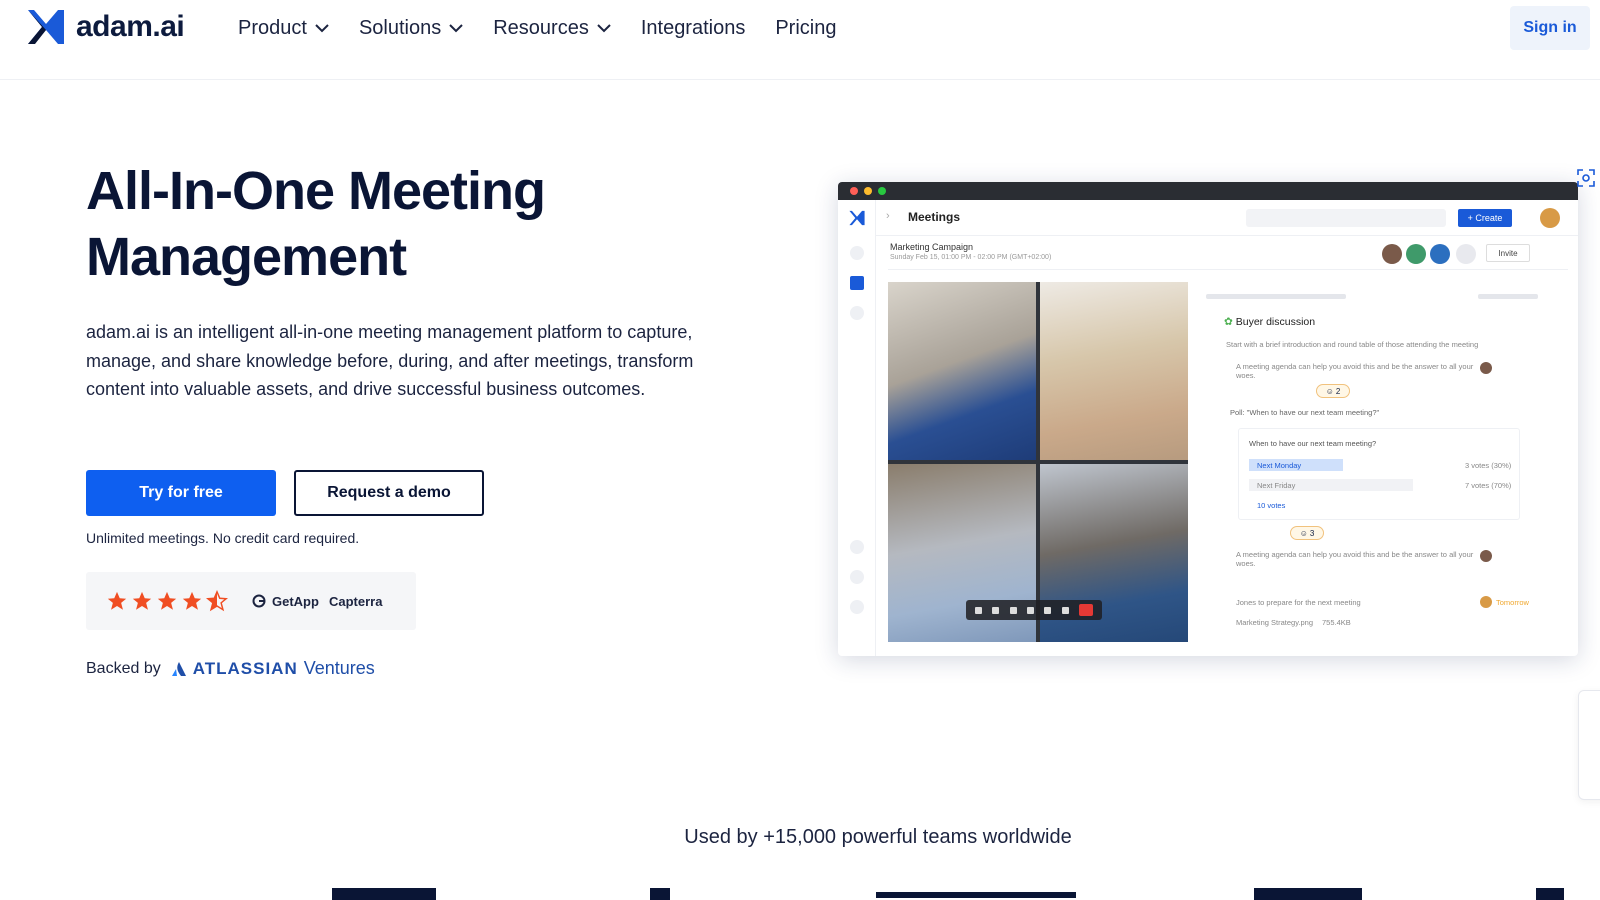 The height and width of the screenshot is (900, 1600). I want to click on minimize-dot-icon, so click(868, 191).